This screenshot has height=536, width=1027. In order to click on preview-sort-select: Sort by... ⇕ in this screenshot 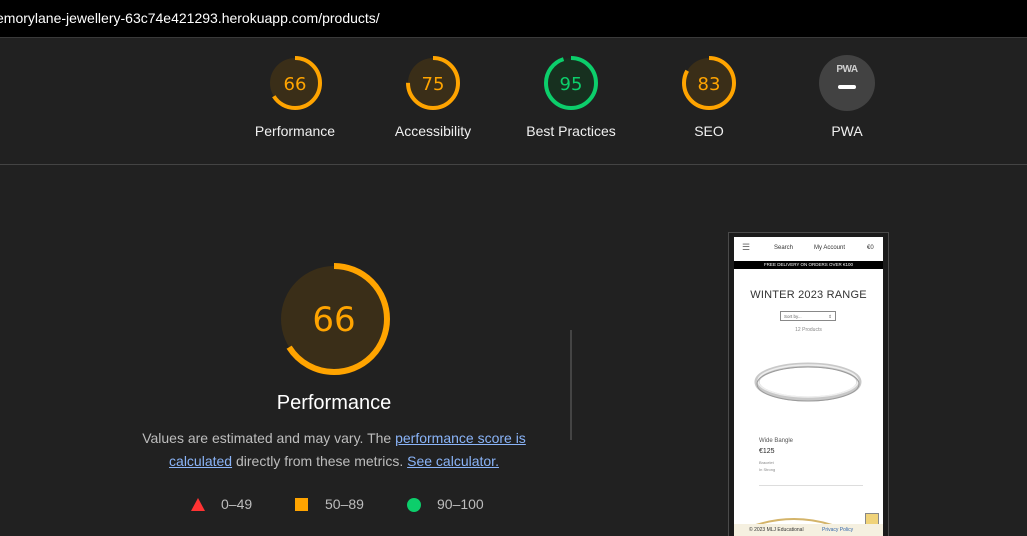, I will do `click(808, 316)`.